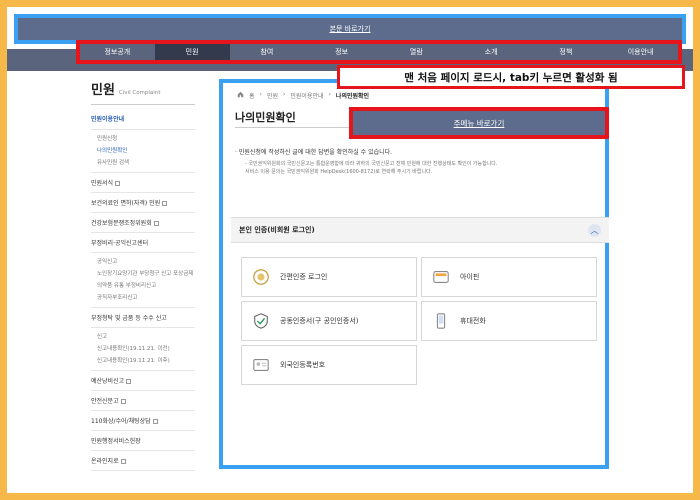 This screenshot has height=500, width=700. What do you see at coordinates (143, 162) in the screenshot?
I see `sidebar-sub-similar-search: 유사민원 검색` at bounding box center [143, 162].